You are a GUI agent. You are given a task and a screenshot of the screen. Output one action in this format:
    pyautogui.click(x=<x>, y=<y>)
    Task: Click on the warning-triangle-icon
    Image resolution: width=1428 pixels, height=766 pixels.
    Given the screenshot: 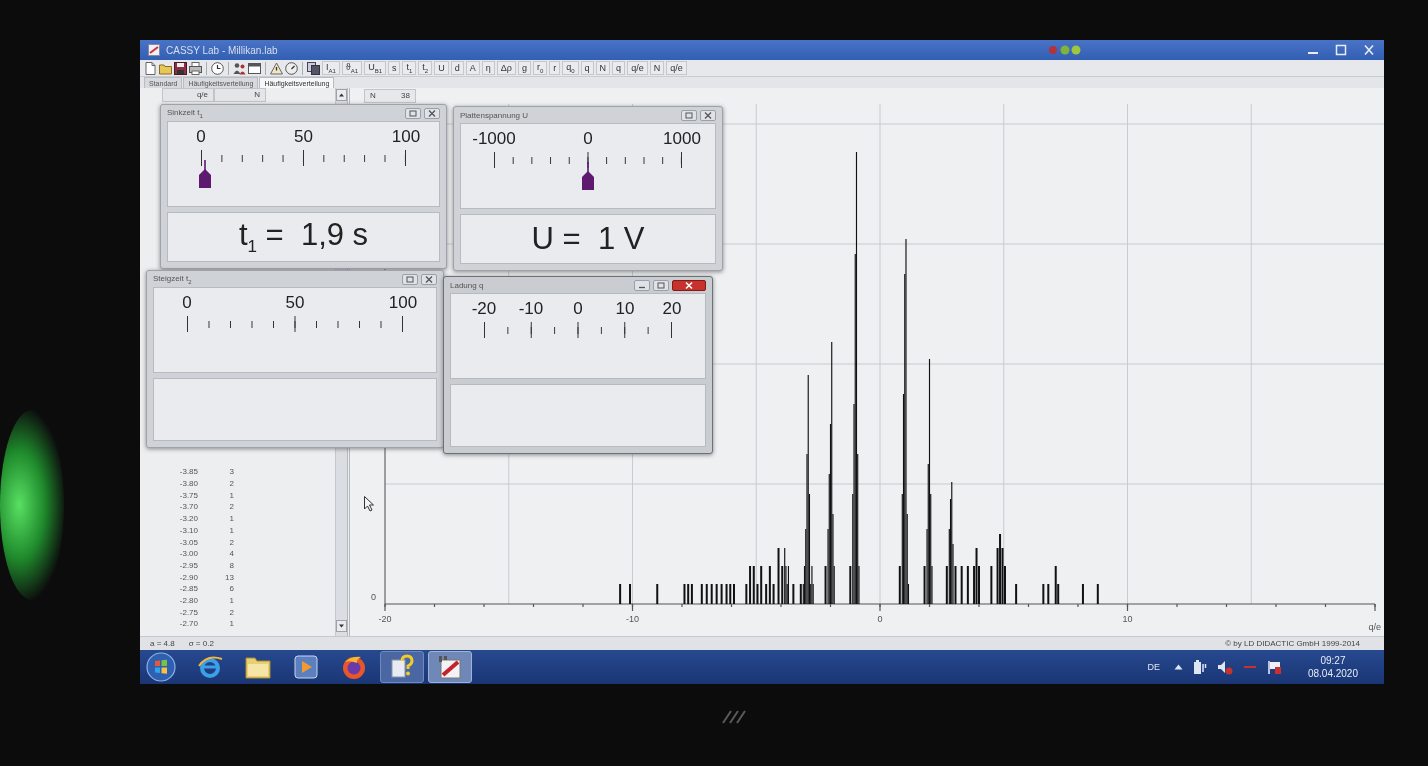 What is the action you would take?
    pyautogui.click(x=276, y=68)
    